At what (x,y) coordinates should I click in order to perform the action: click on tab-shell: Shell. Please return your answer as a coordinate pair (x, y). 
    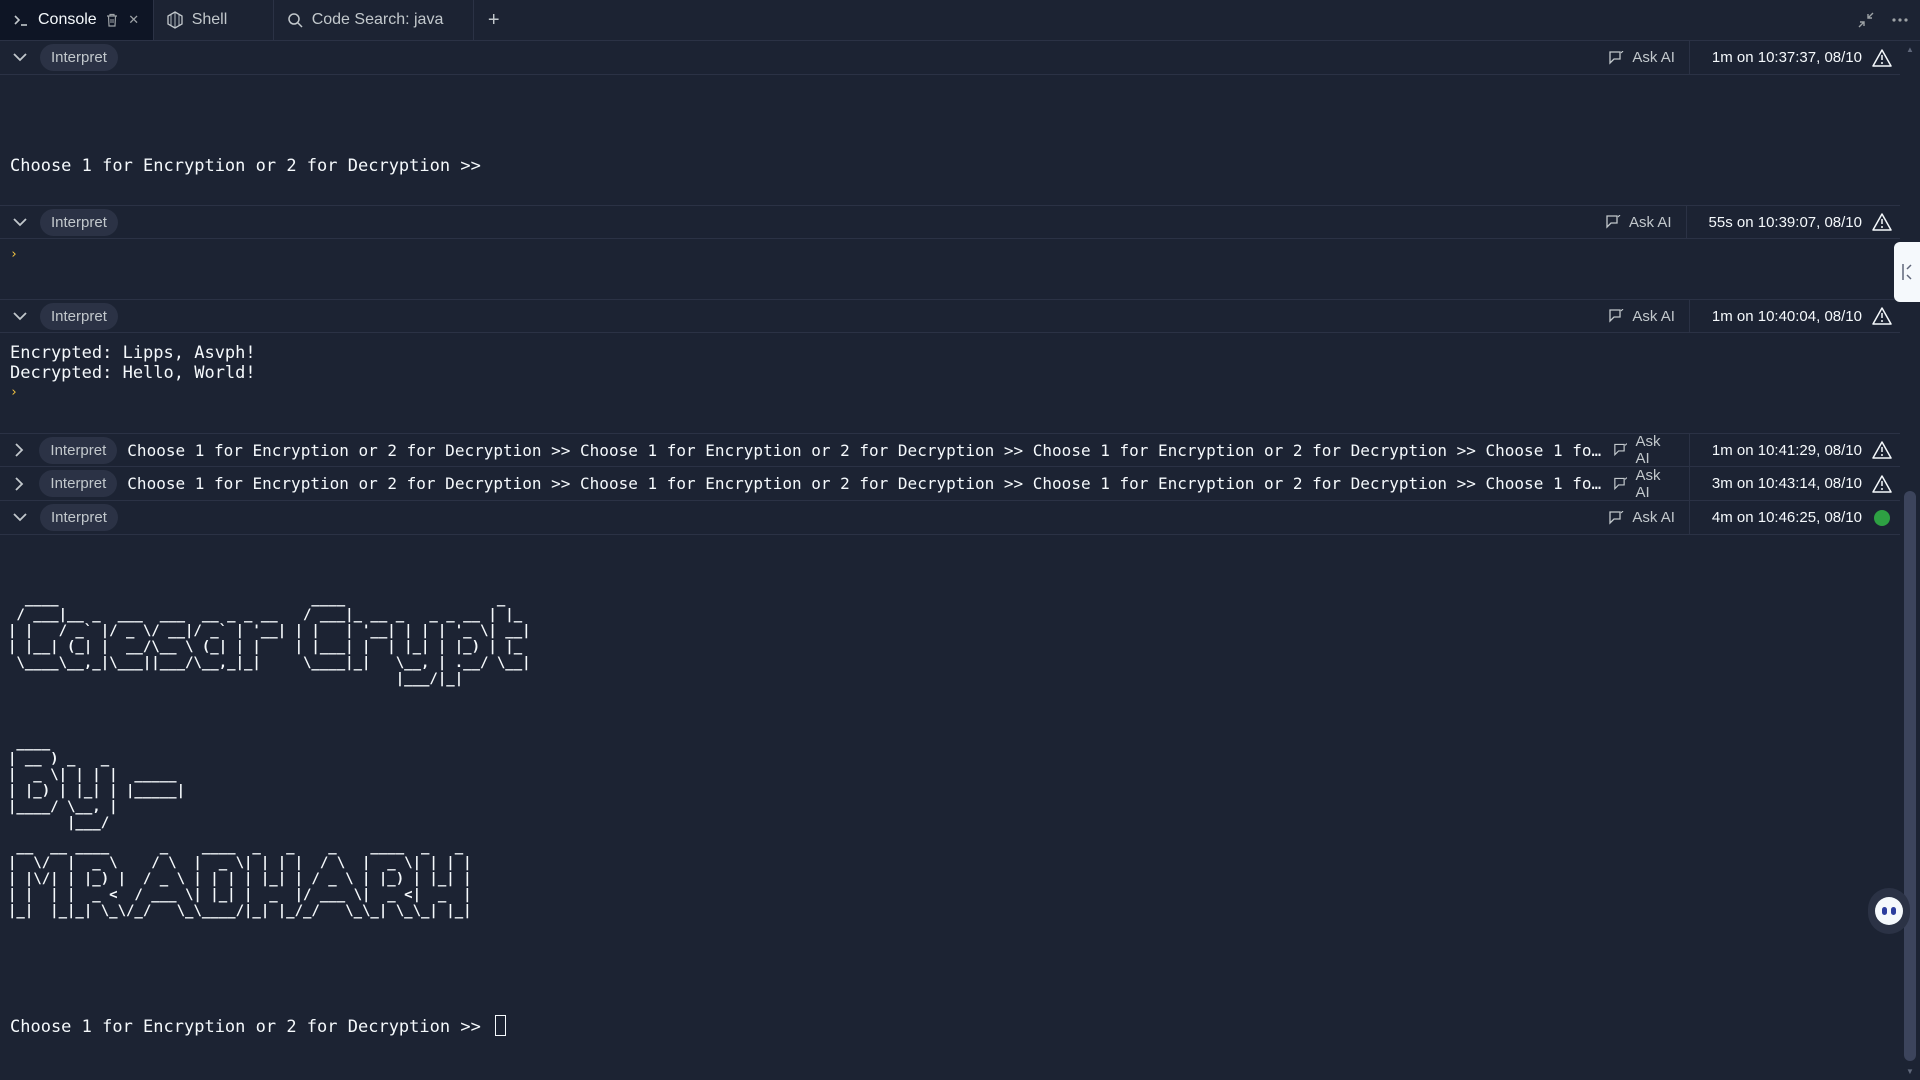
    Looking at the image, I should click on (214, 20).